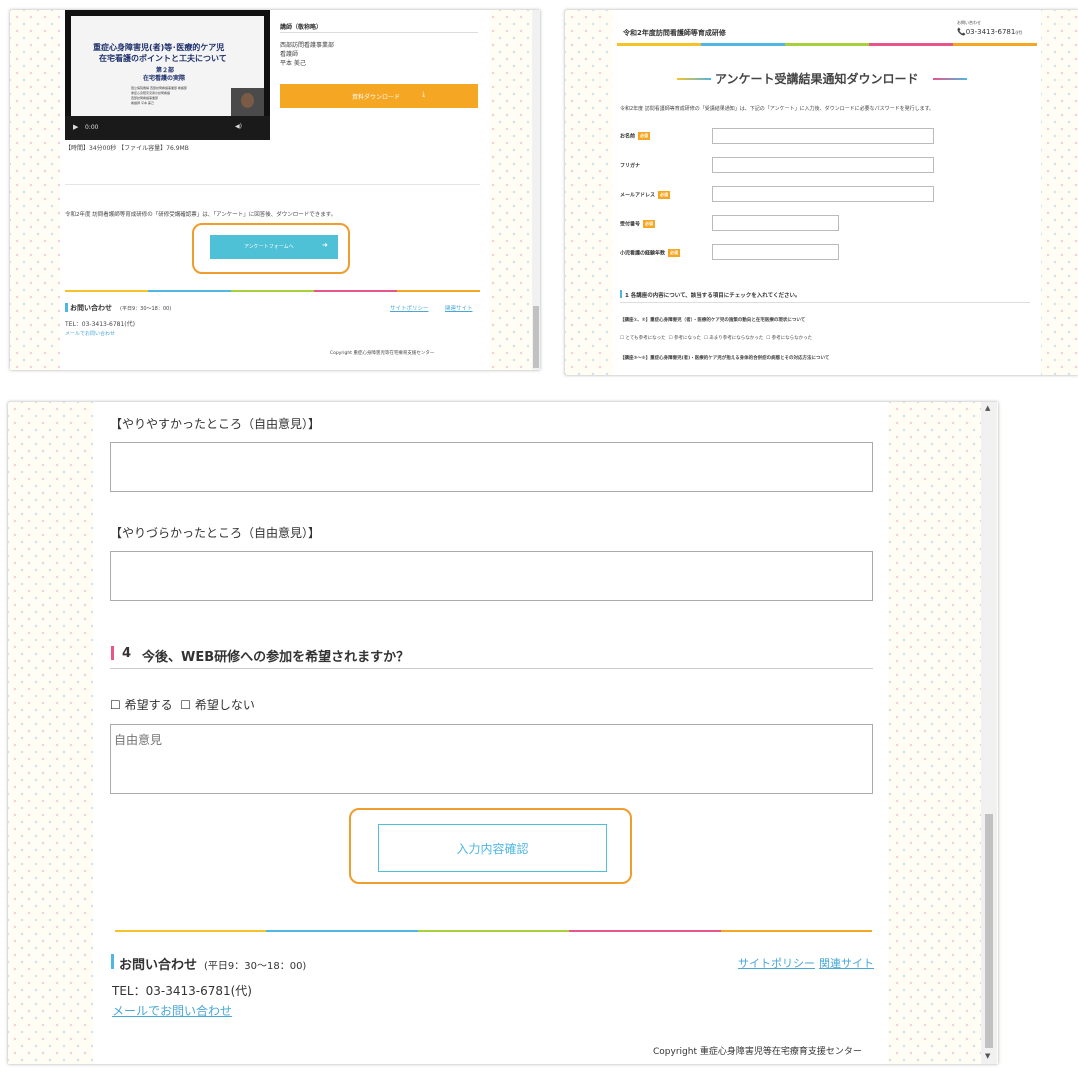 The width and height of the screenshot is (1078, 1074). I want to click on instructor-line-2: 看護師, so click(289, 54).